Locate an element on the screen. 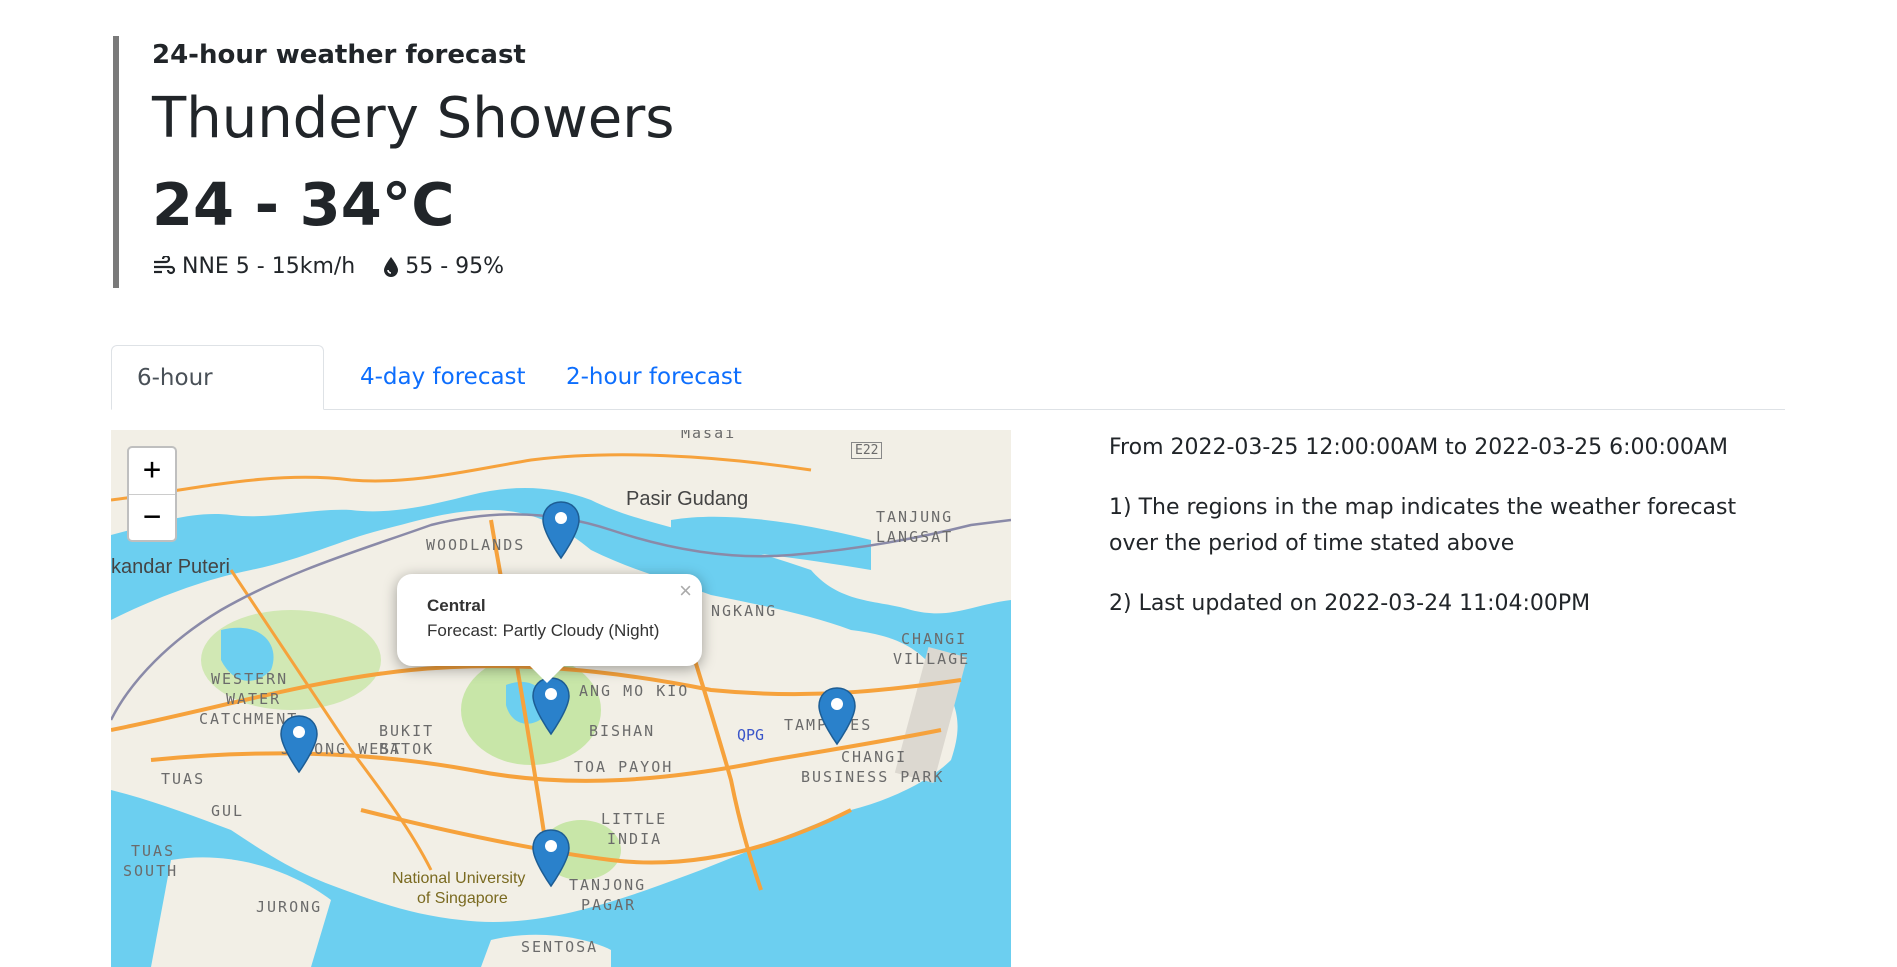  marker-central-pin-icon is located at coordinates (551, 706).